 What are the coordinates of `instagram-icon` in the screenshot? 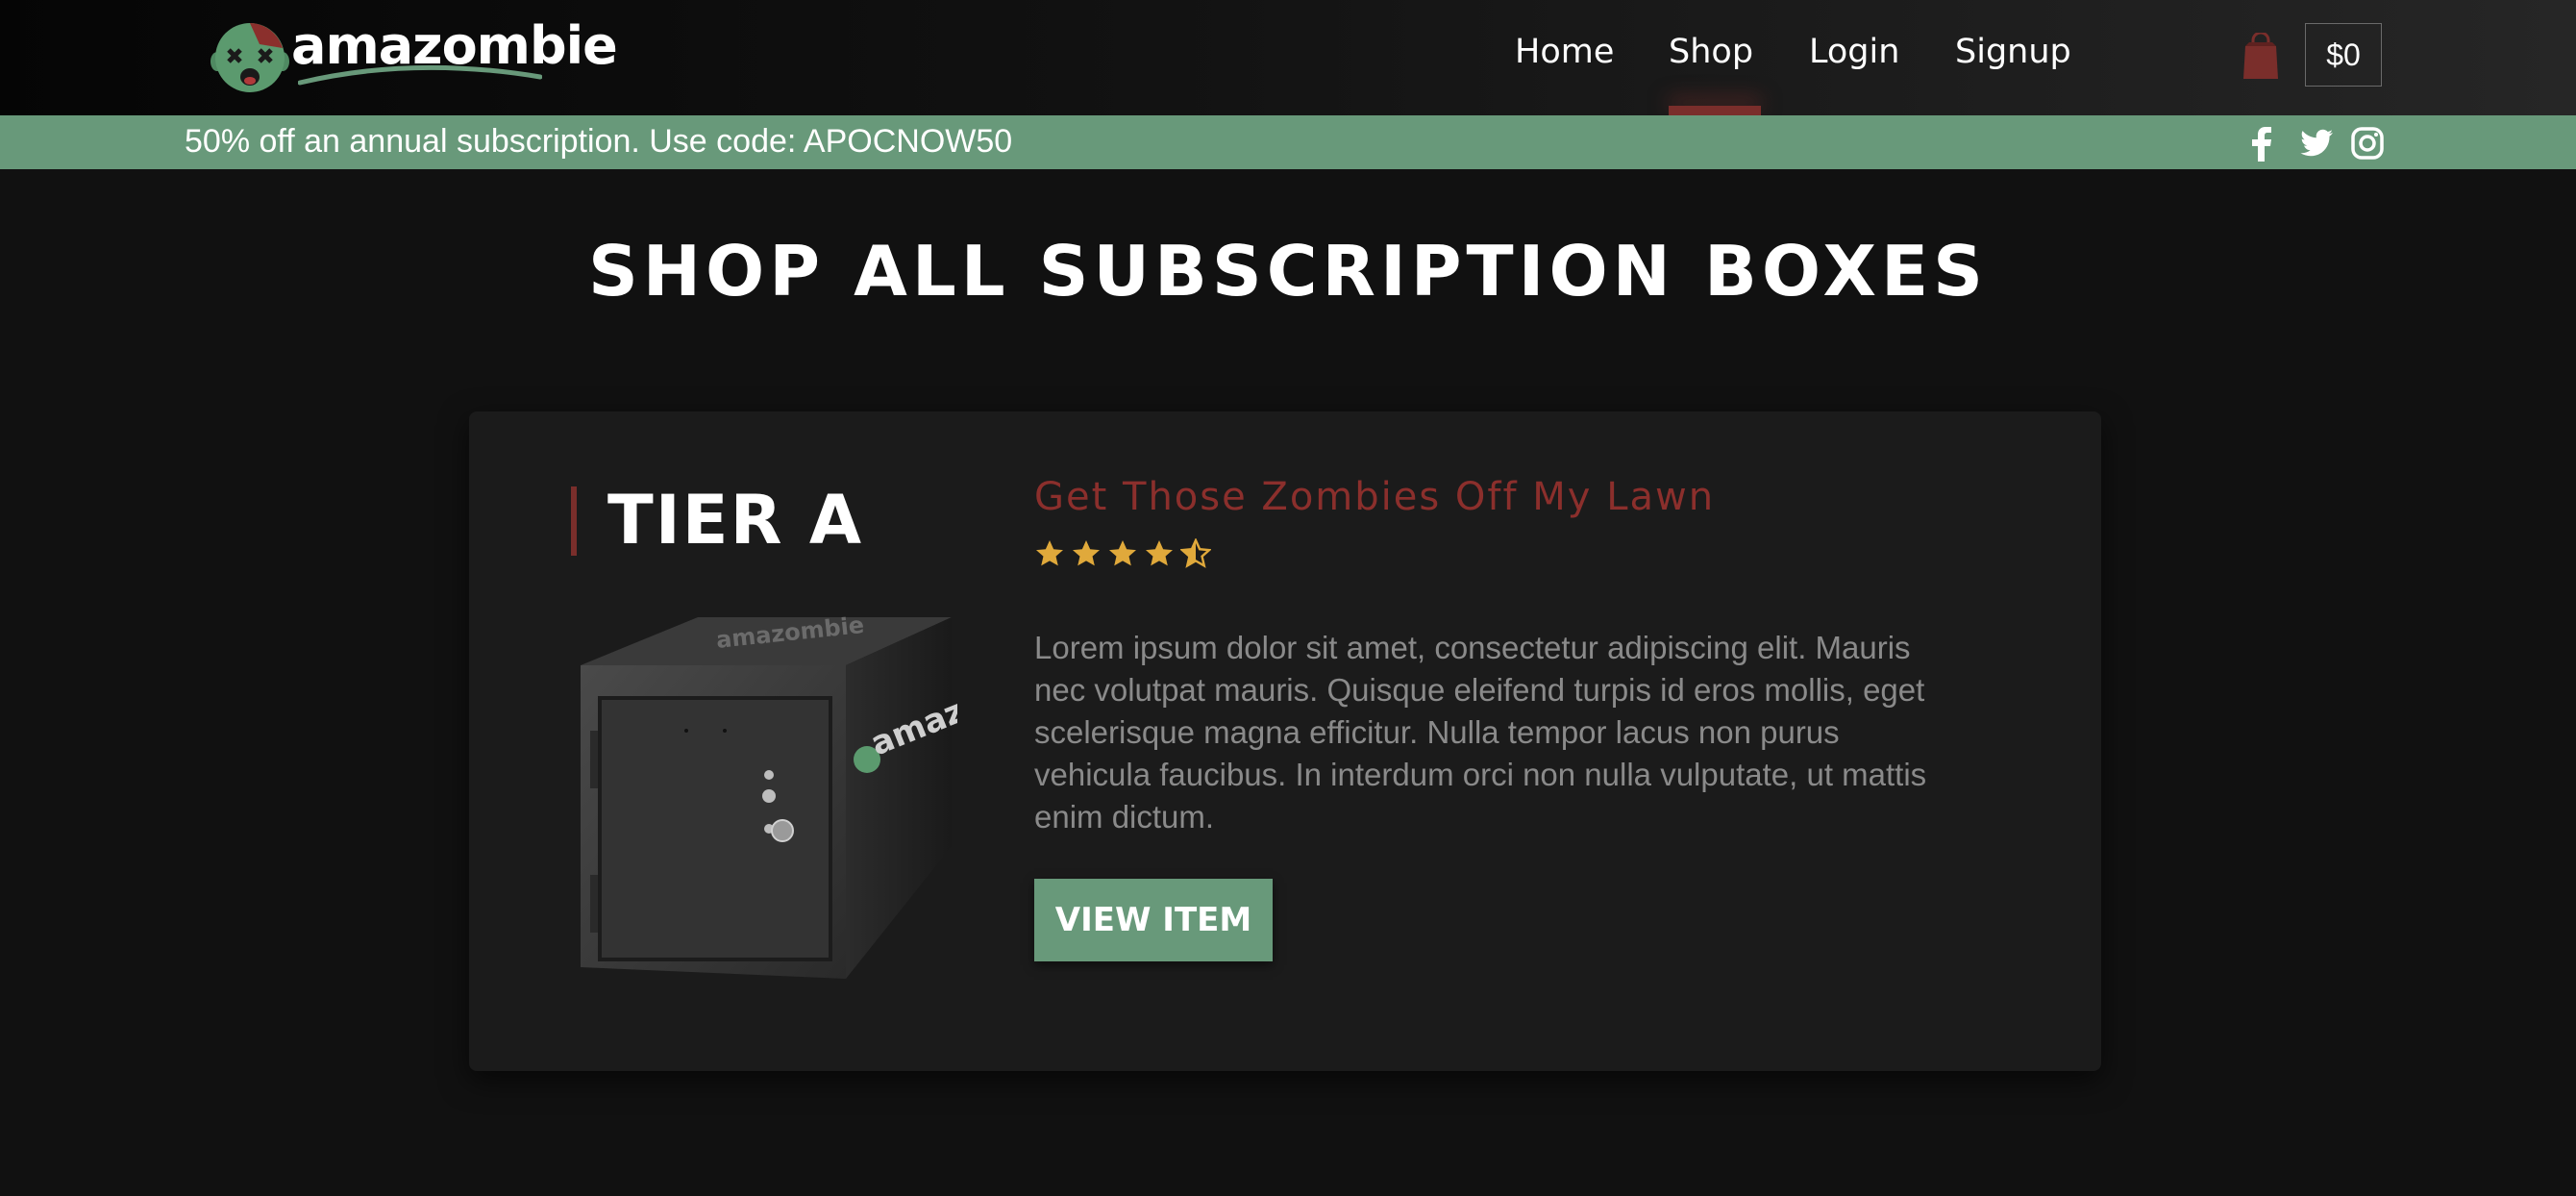 It's located at (2367, 143).